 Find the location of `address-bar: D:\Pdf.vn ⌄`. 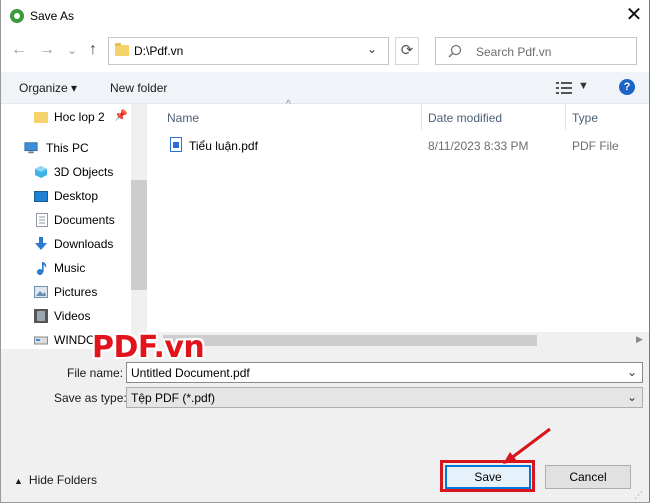

address-bar: D:\Pdf.vn ⌄ is located at coordinates (248, 51).